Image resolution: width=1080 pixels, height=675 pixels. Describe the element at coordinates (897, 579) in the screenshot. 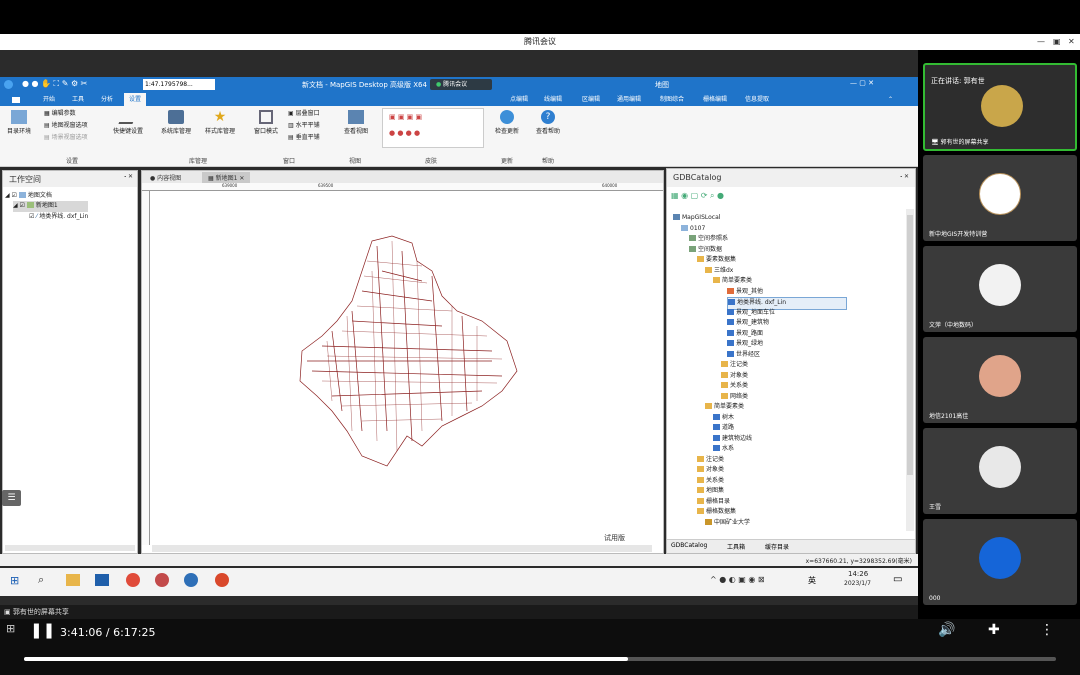

I see `notification-icon: ▭` at that location.